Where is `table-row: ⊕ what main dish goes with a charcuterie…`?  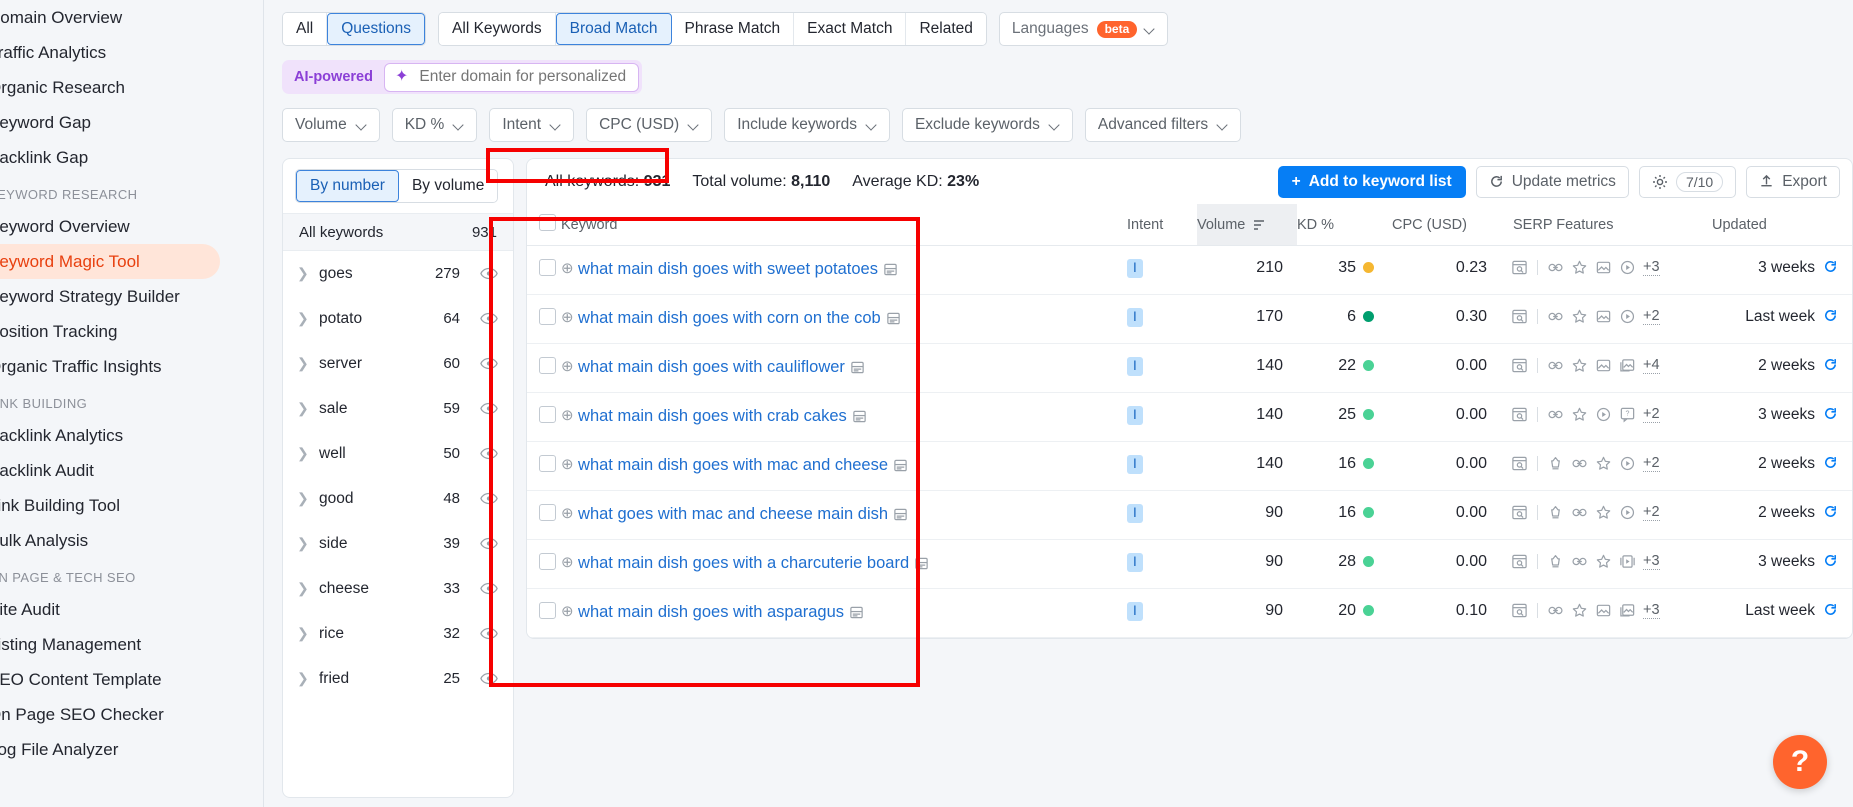 table-row: ⊕ what main dish goes with a charcuterie… is located at coordinates (1189, 564).